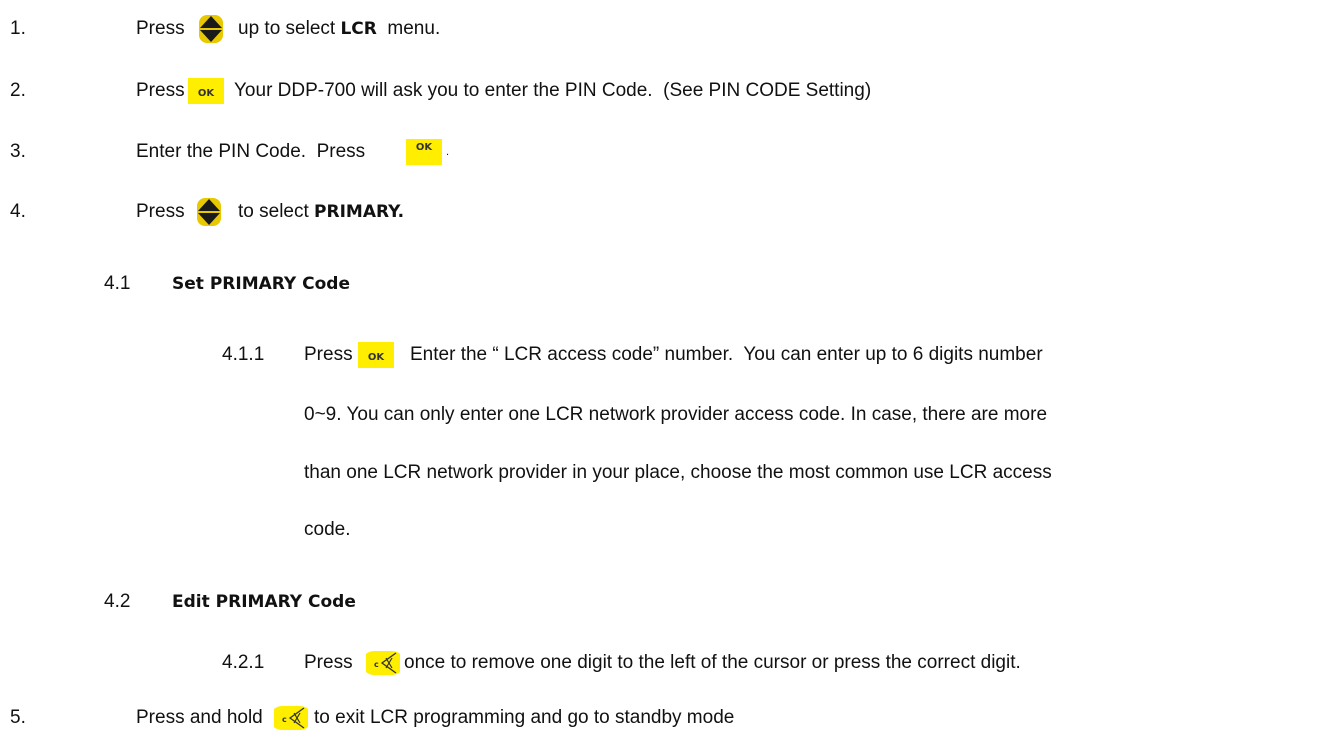 Image resolution: width=1325 pixels, height=746 pixels. What do you see at coordinates (261, 284) in the screenshot?
I see `subsection-title: Set PRIMARY Code` at bounding box center [261, 284].